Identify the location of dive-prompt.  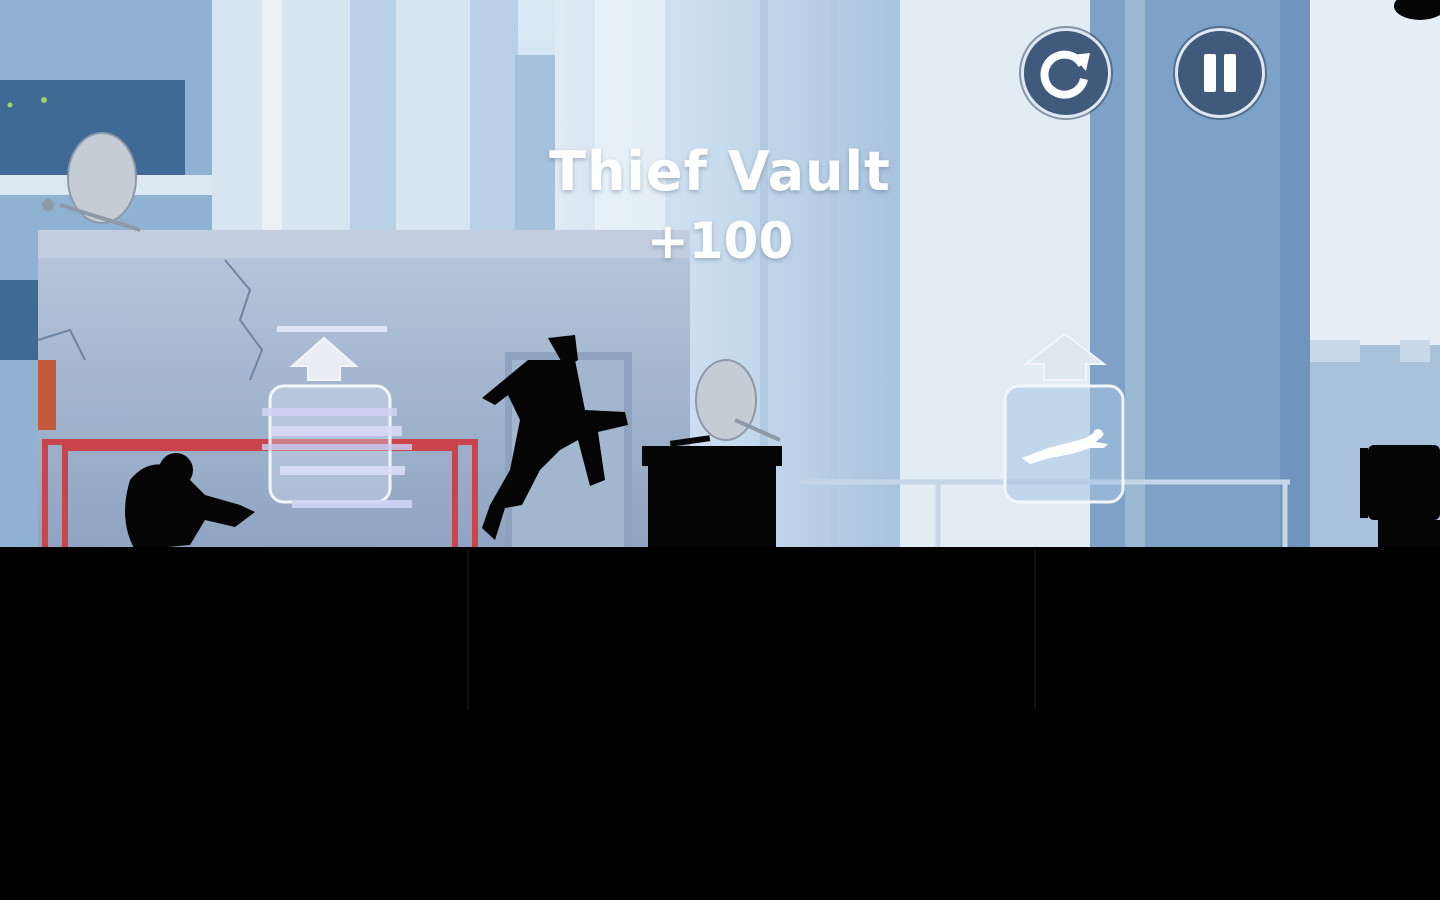
(1065, 420).